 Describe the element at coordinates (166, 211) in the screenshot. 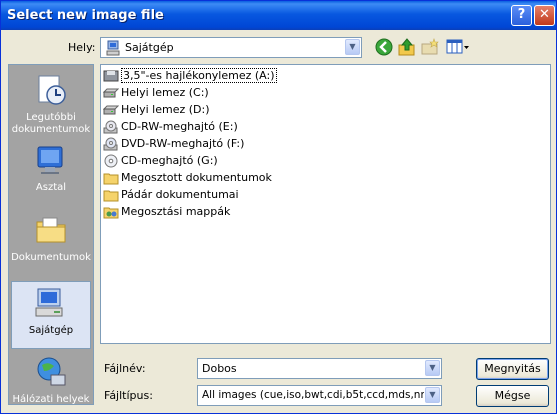

I see `list-item: Megosztási mappák` at that location.